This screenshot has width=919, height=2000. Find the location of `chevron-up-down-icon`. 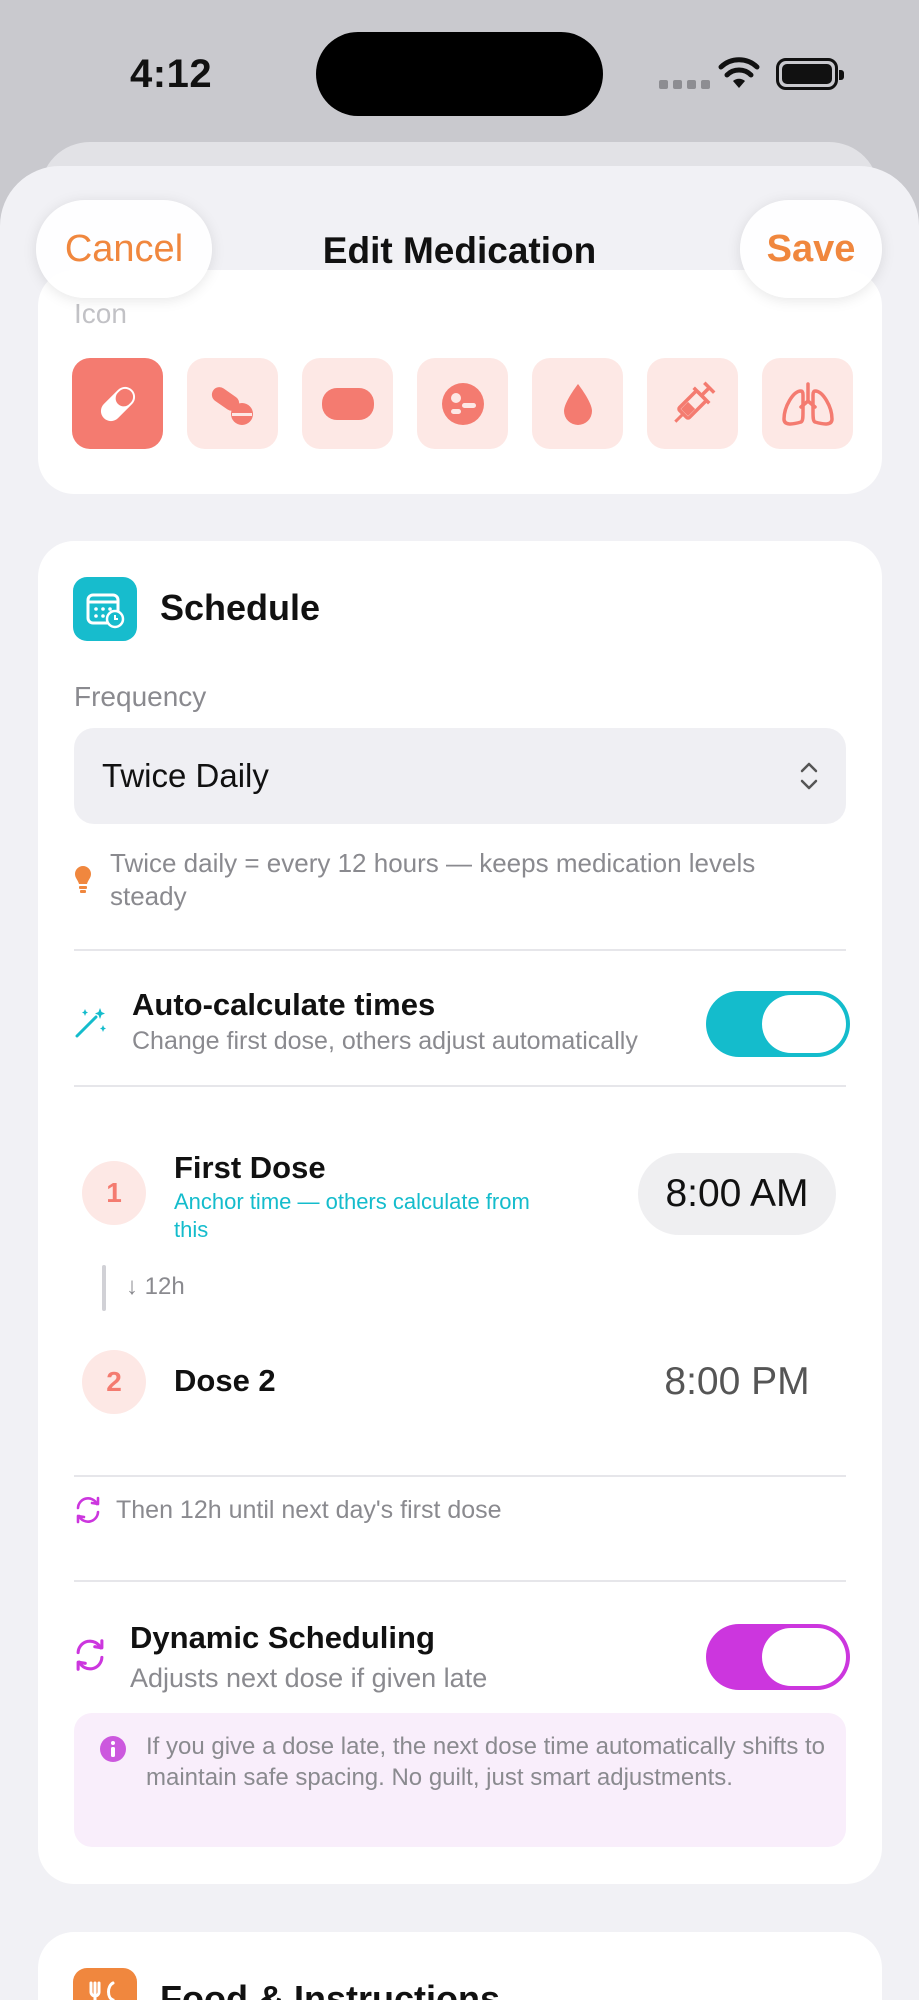

chevron-up-down-icon is located at coordinates (809, 776).